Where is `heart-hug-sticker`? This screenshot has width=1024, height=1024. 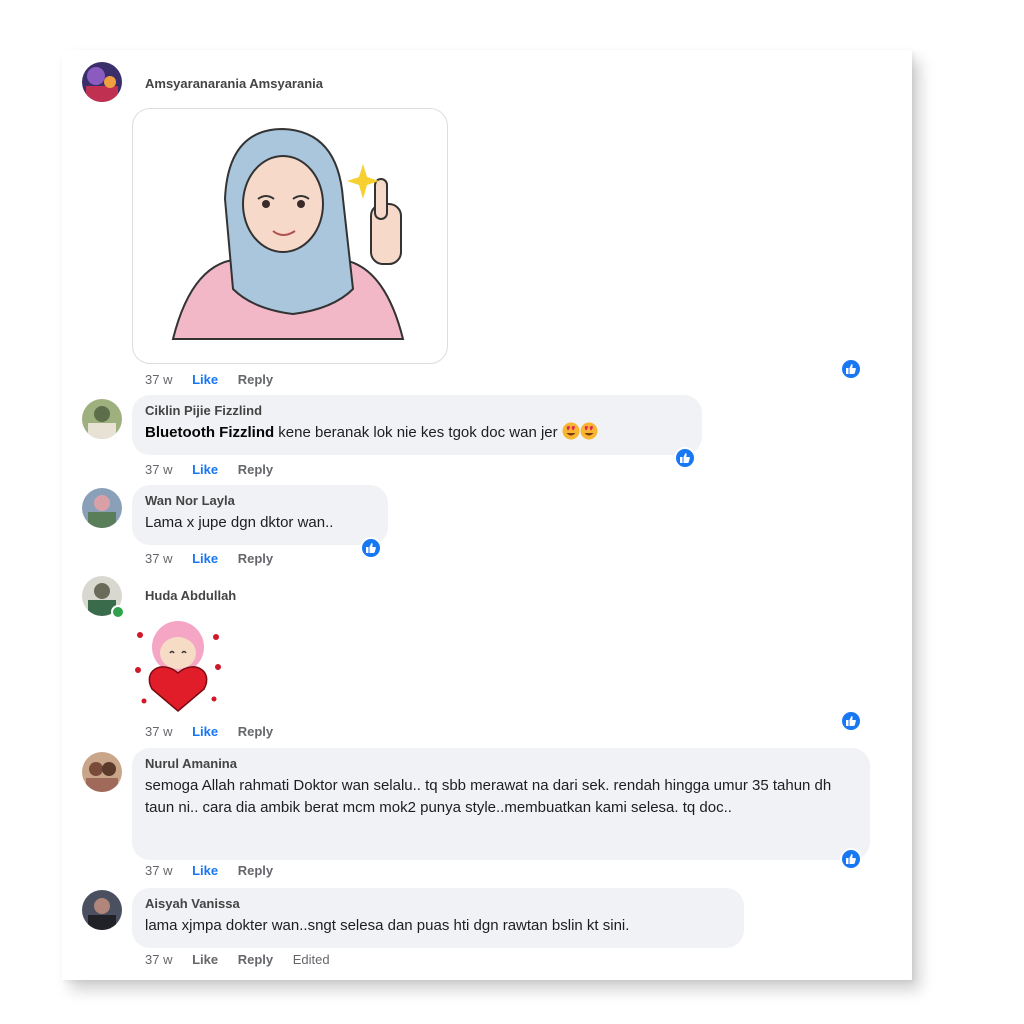 heart-hug-sticker is located at coordinates (178, 665).